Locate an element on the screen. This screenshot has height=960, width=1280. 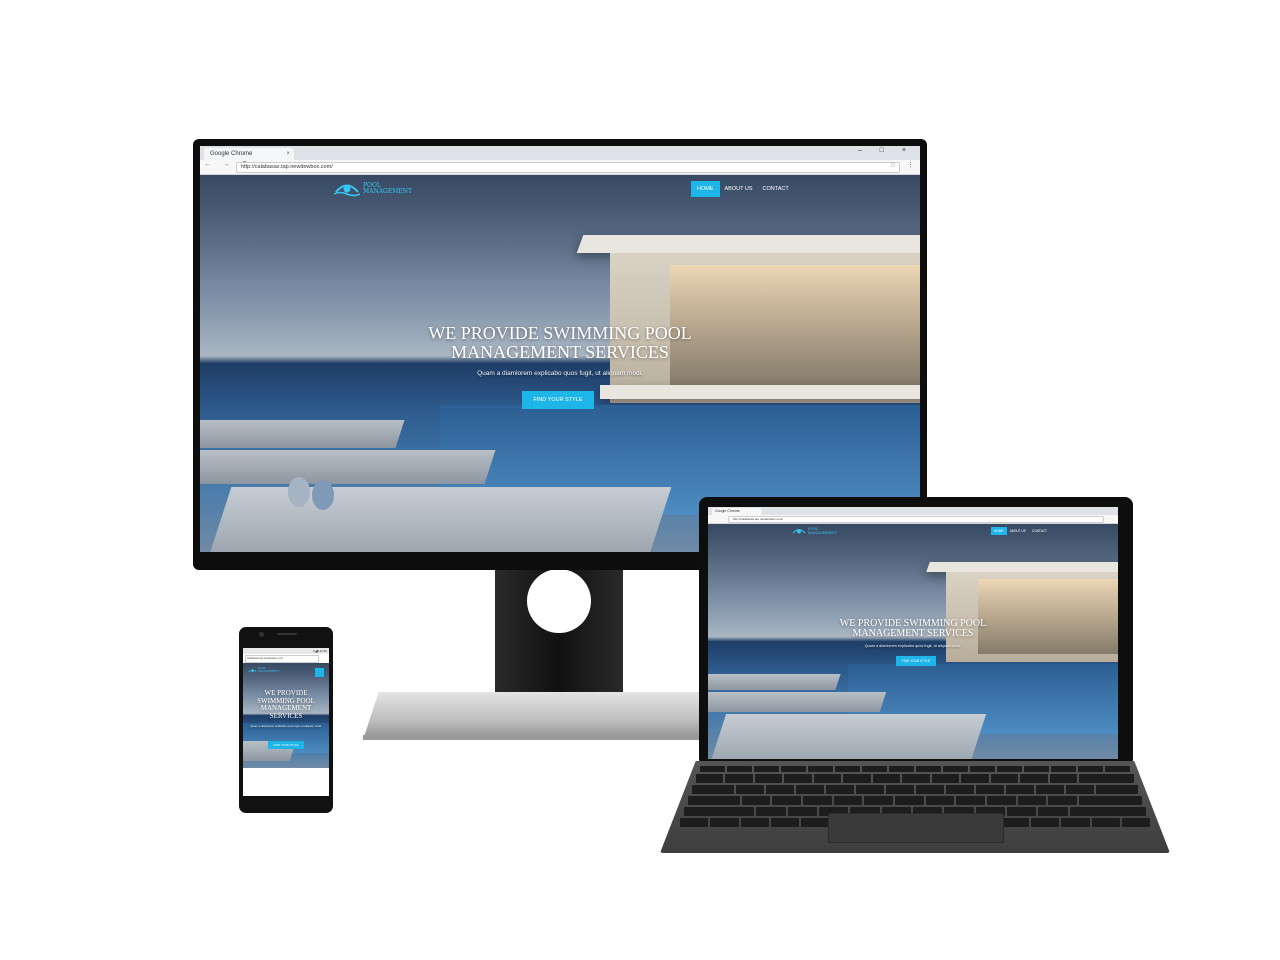
hero-title-line-2: MANAGEMENT SERVICES is located at coordinates (560, 352).